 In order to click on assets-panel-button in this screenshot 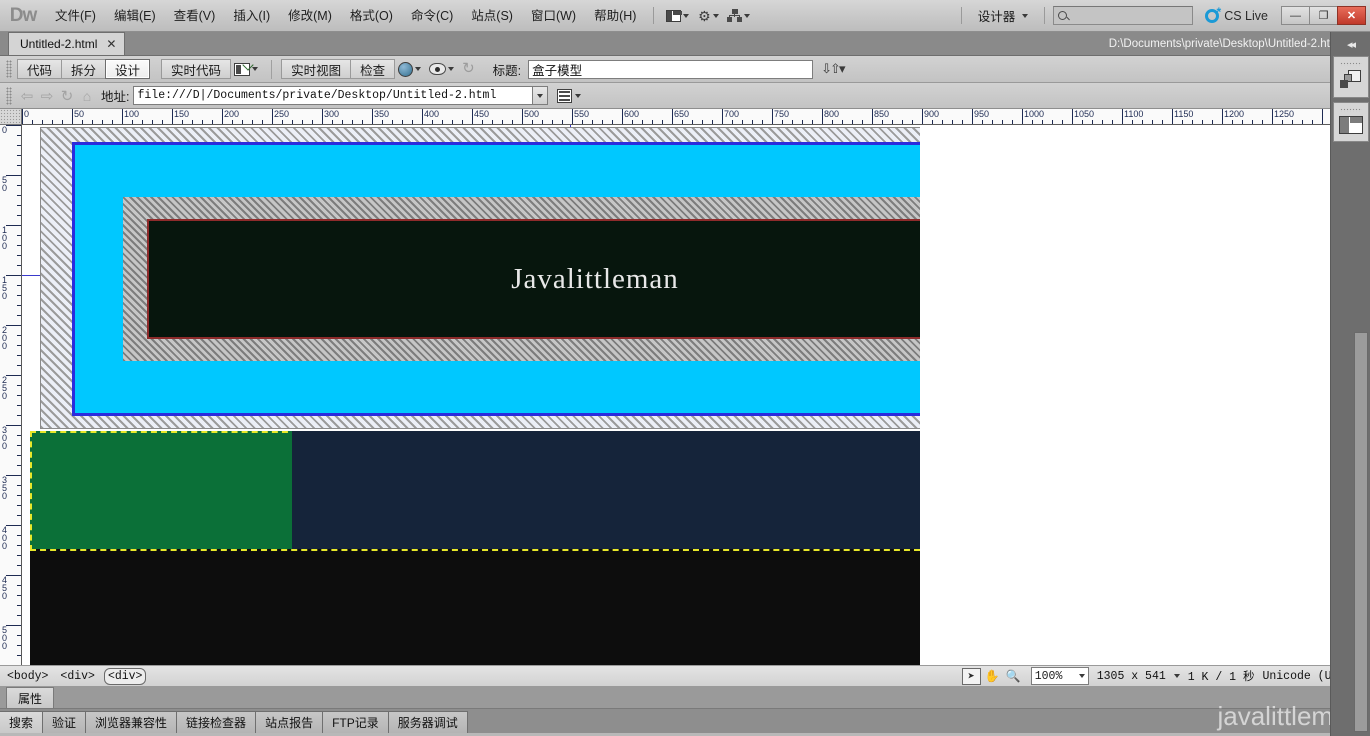, I will do `click(1351, 77)`.